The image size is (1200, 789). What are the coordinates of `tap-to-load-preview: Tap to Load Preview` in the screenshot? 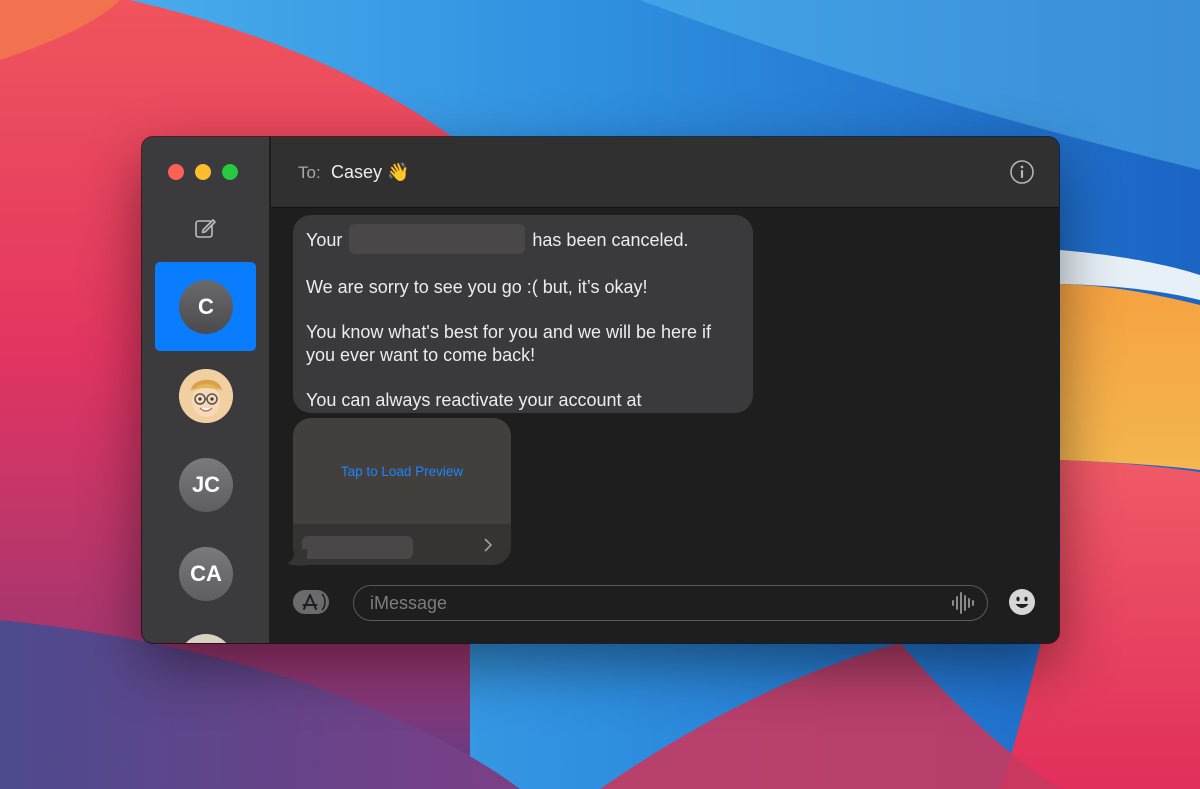 It's located at (402, 471).